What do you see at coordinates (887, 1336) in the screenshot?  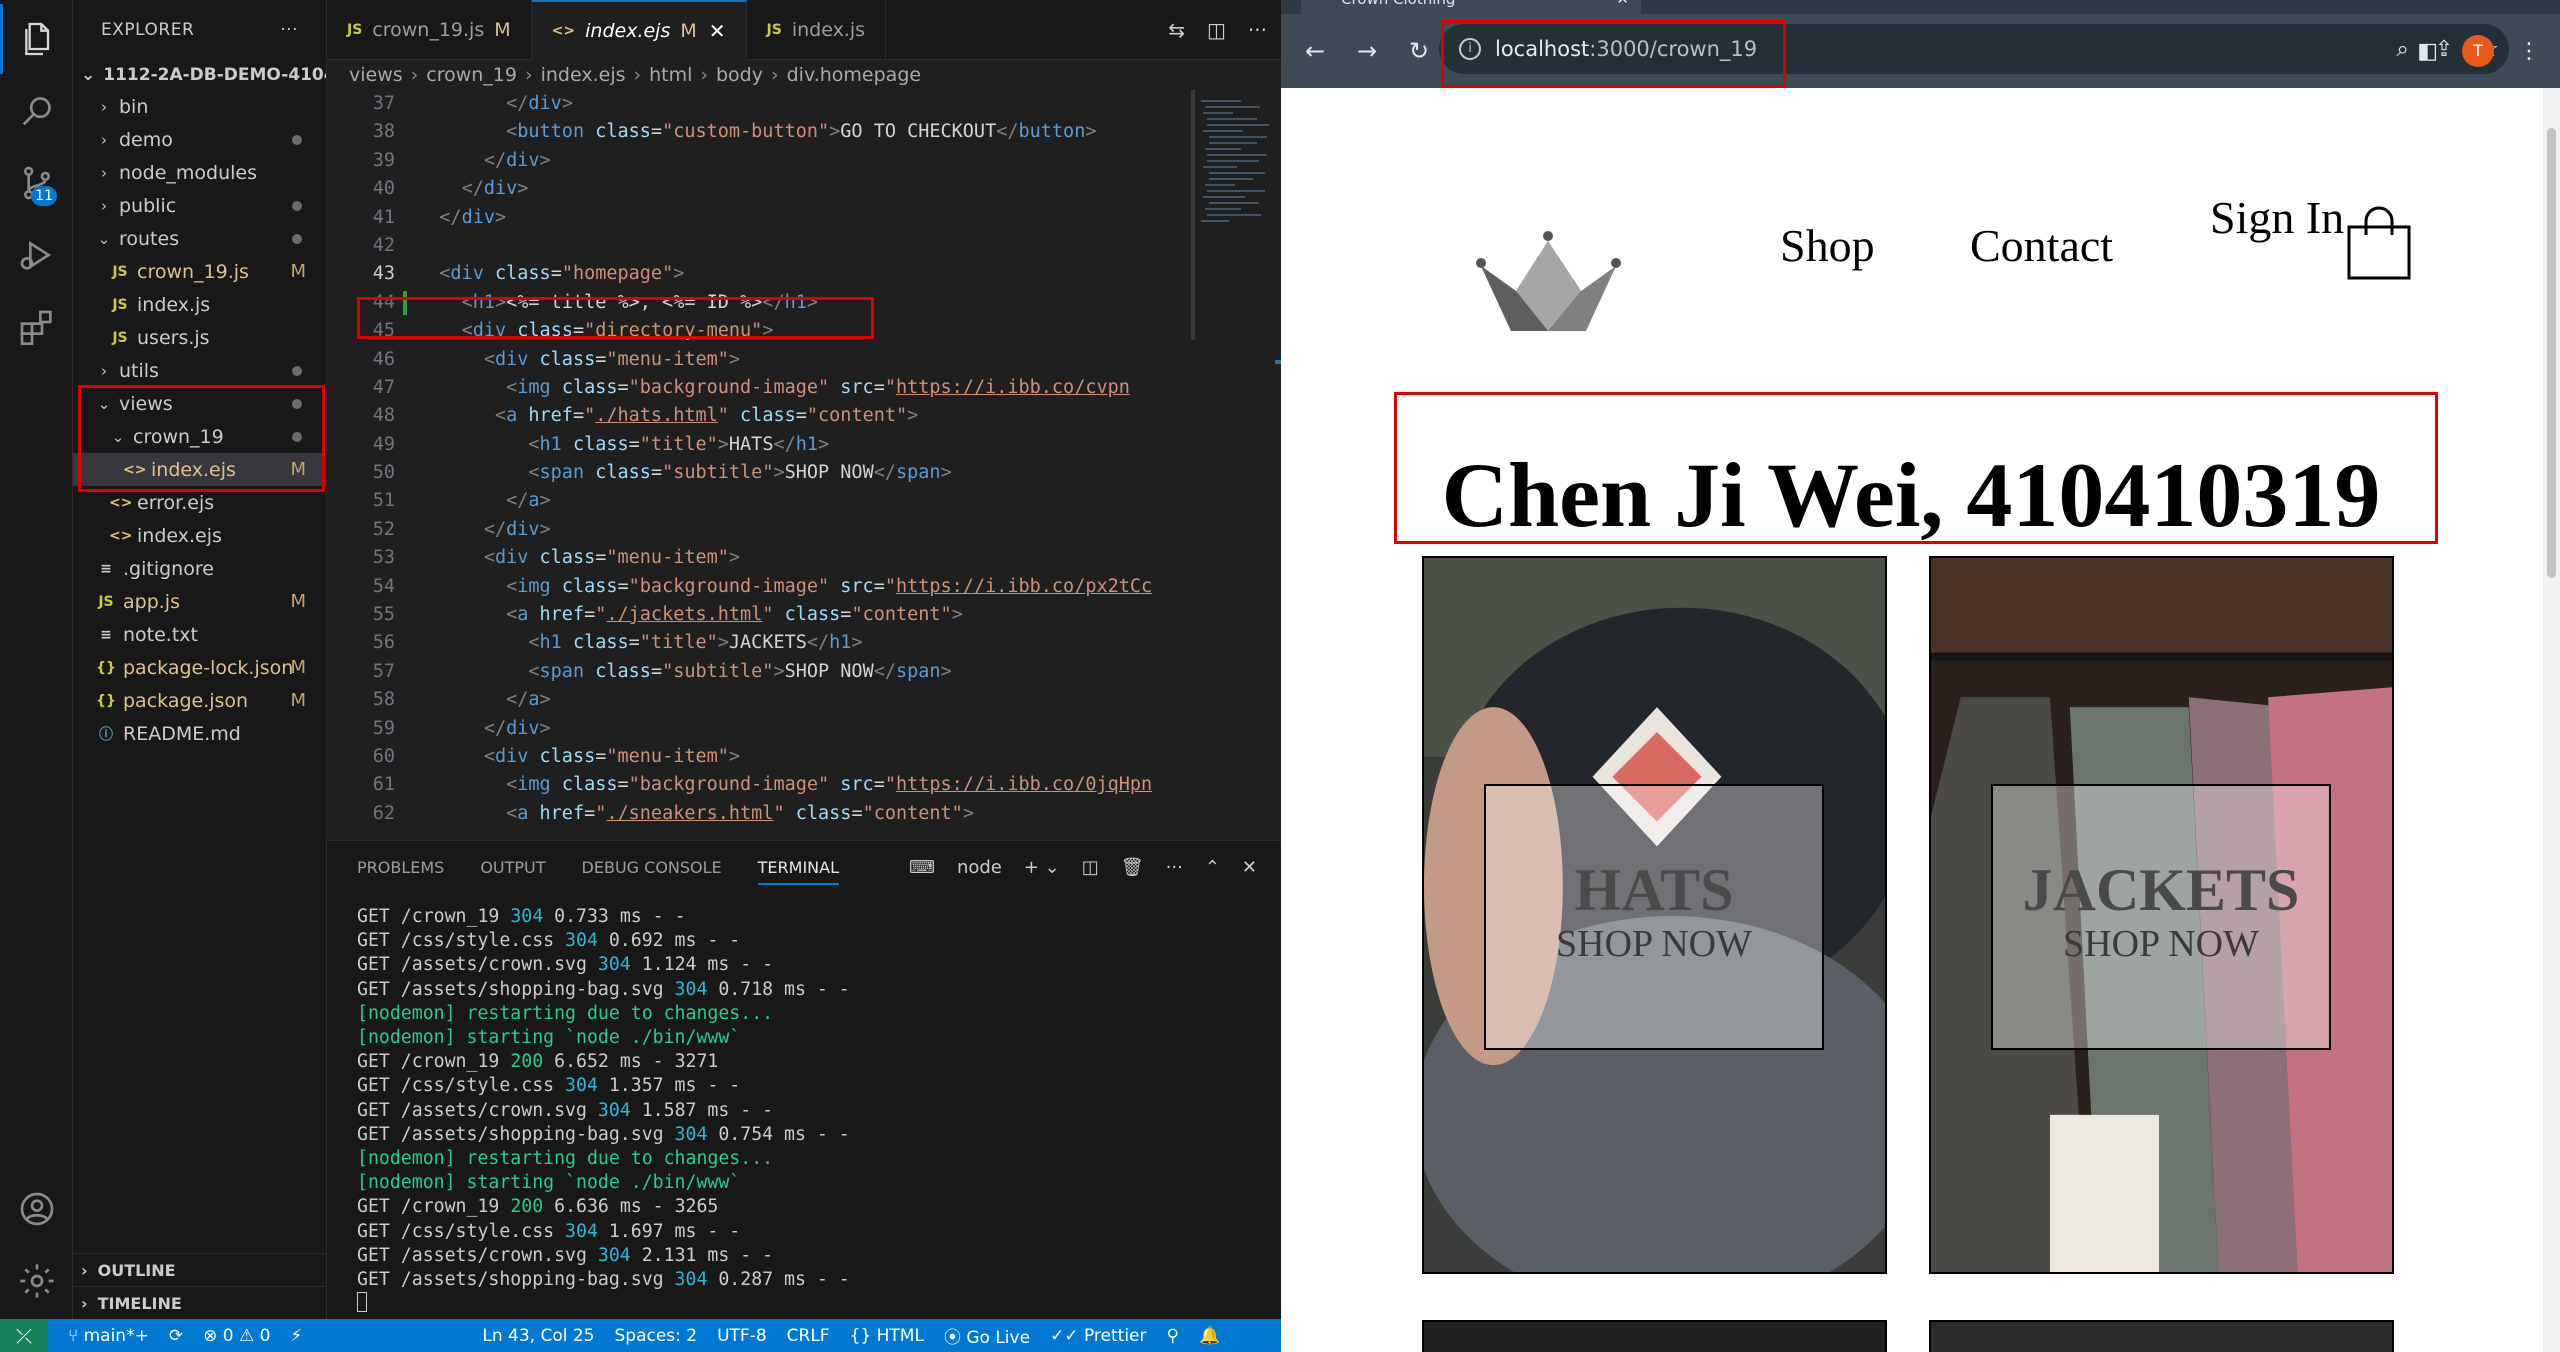 I see `language-mode: {} HTML` at bounding box center [887, 1336].